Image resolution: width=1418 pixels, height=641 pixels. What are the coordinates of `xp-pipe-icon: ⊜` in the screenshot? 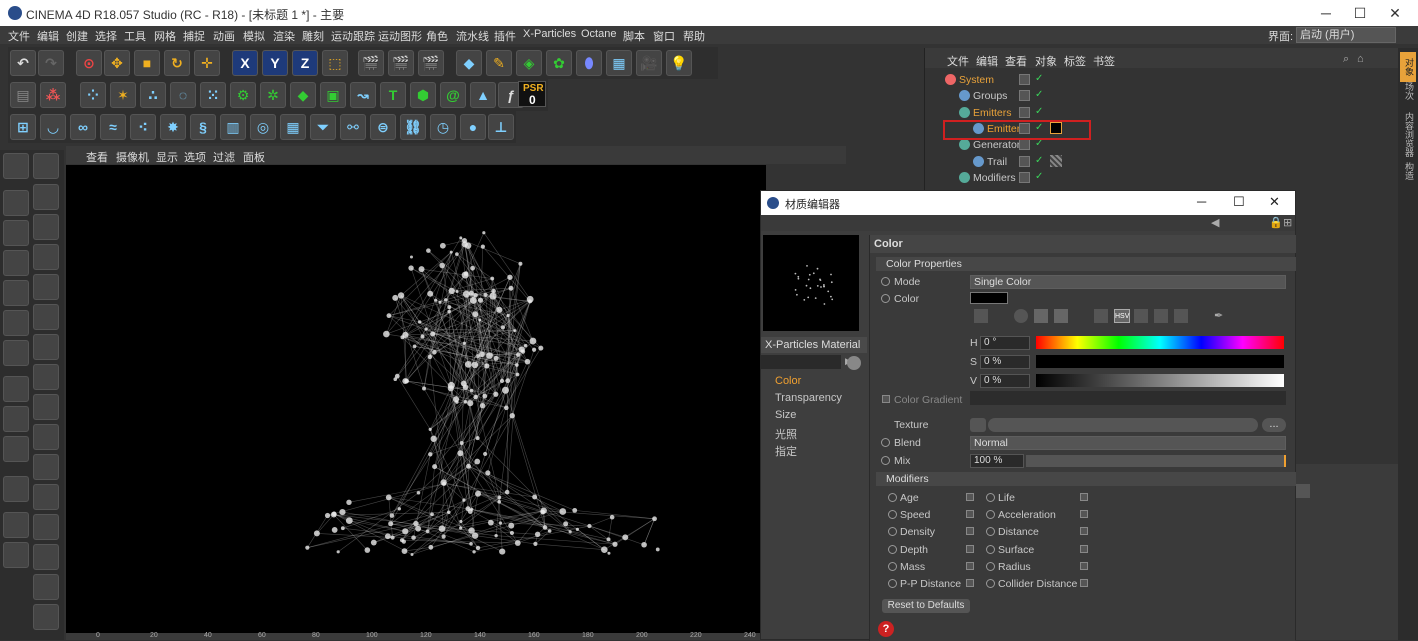 It's located at (383, 127).